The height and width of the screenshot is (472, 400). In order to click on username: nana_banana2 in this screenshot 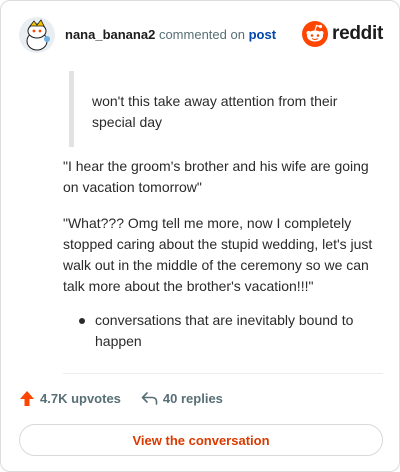, I will do `click(110, 34)`.